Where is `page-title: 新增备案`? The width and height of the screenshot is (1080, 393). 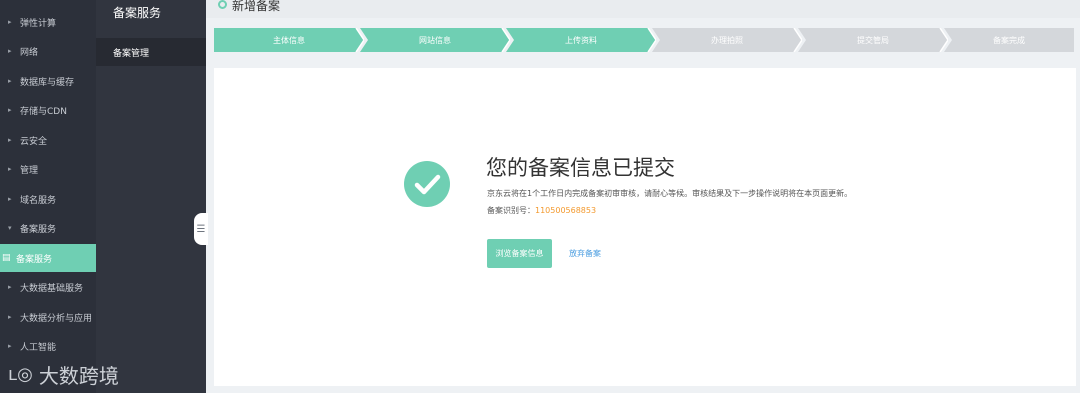
page-title: 新增备案 is located at coordinates (256, 6).